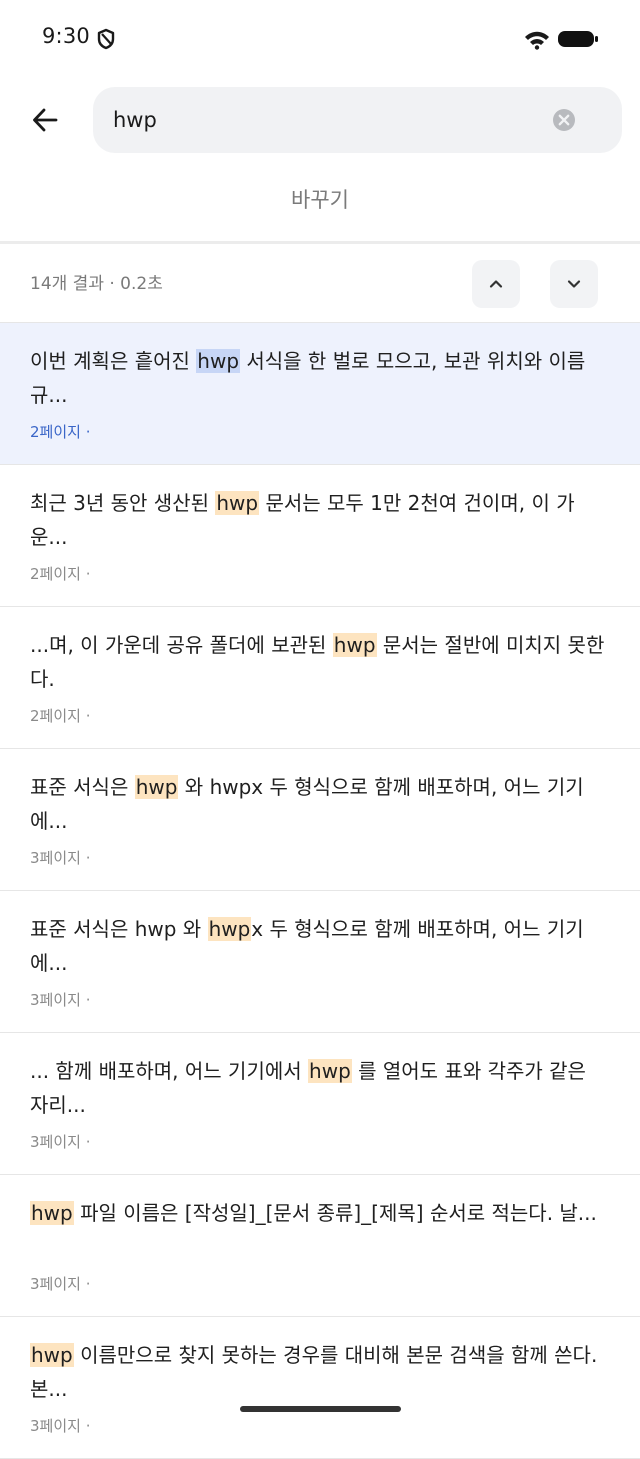 Image resolution: width=640 pixels, height=1459 pixels. I want to click on arrow-left-icon, so click(45, 120).